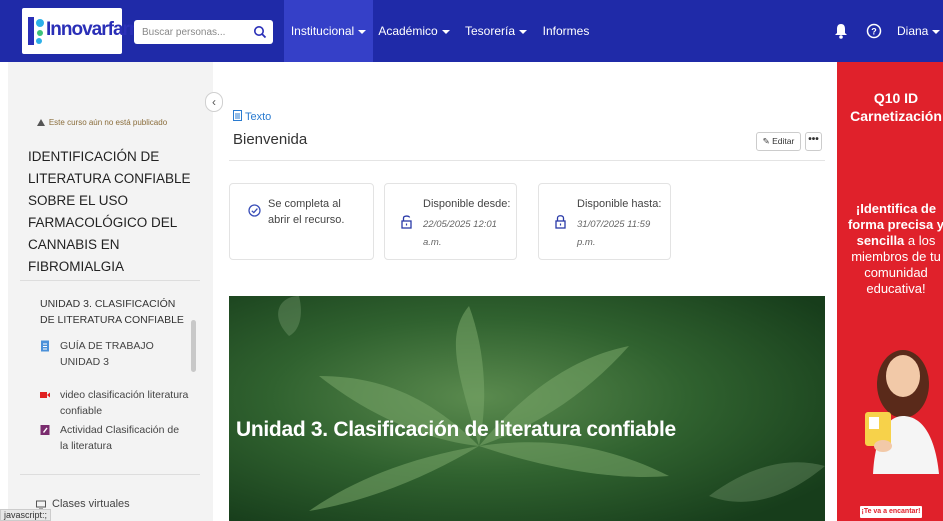 This screenshot has height=521, width=943. I want to click on available-from-card: Disponible desde: 22/05/2025 12:01 a.m., so click(450, 221).